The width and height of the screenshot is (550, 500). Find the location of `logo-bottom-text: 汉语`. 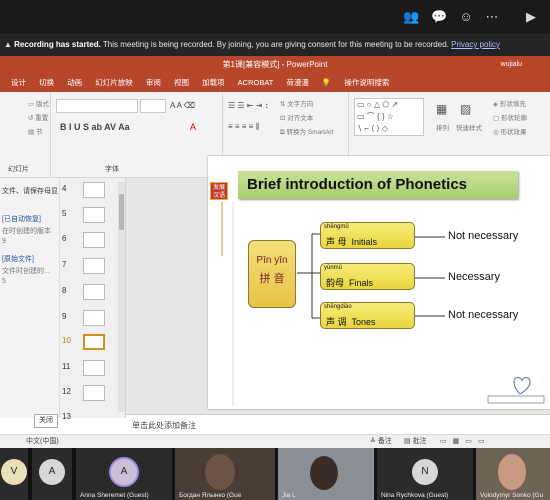

logo-bottom-text: 汉语 is located at coordinates (218, 196).